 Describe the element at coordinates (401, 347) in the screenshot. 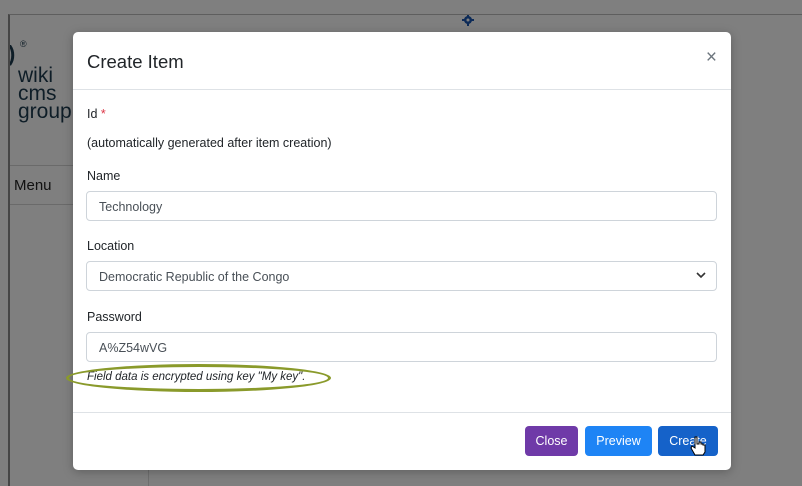

I see `password-input: A%Z54wVG` at that location.